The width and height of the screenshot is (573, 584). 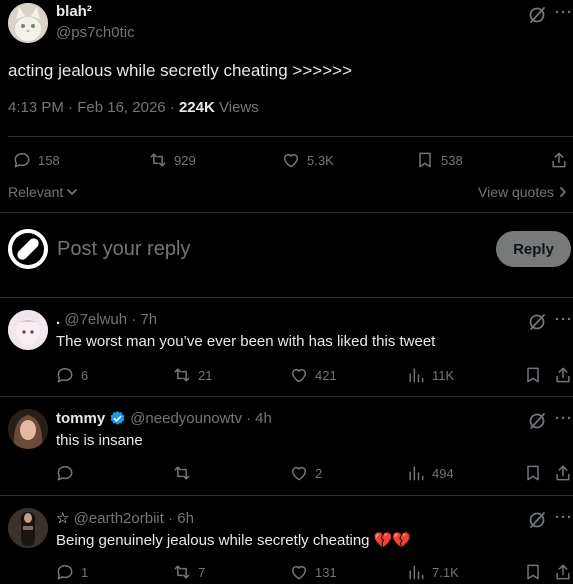 I want to click on main-handle: @ps7ch0tic, so click(x=95, y=32).